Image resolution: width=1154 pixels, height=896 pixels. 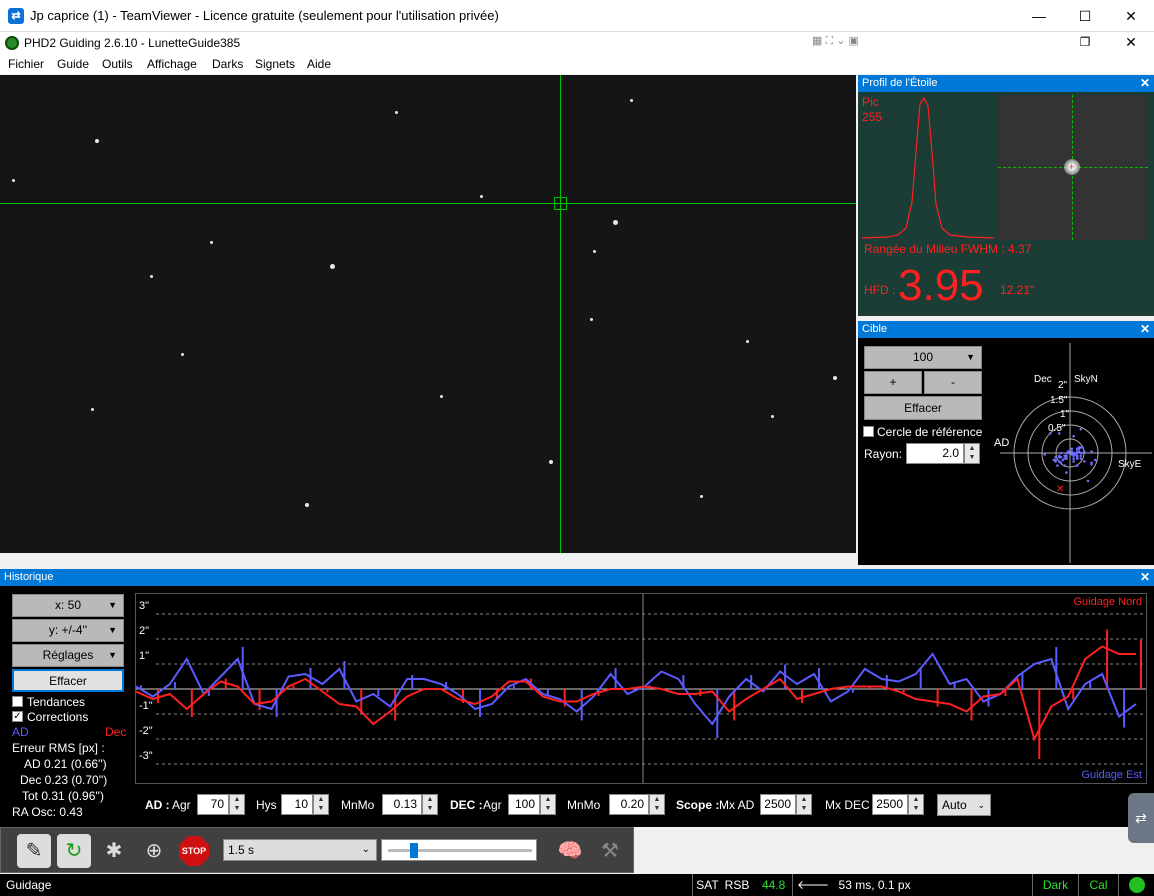 What do you see at coordinates (1131, 42) in the screenshot?
I see `app-close-button: ✕` at bounding box center [1131, 42].